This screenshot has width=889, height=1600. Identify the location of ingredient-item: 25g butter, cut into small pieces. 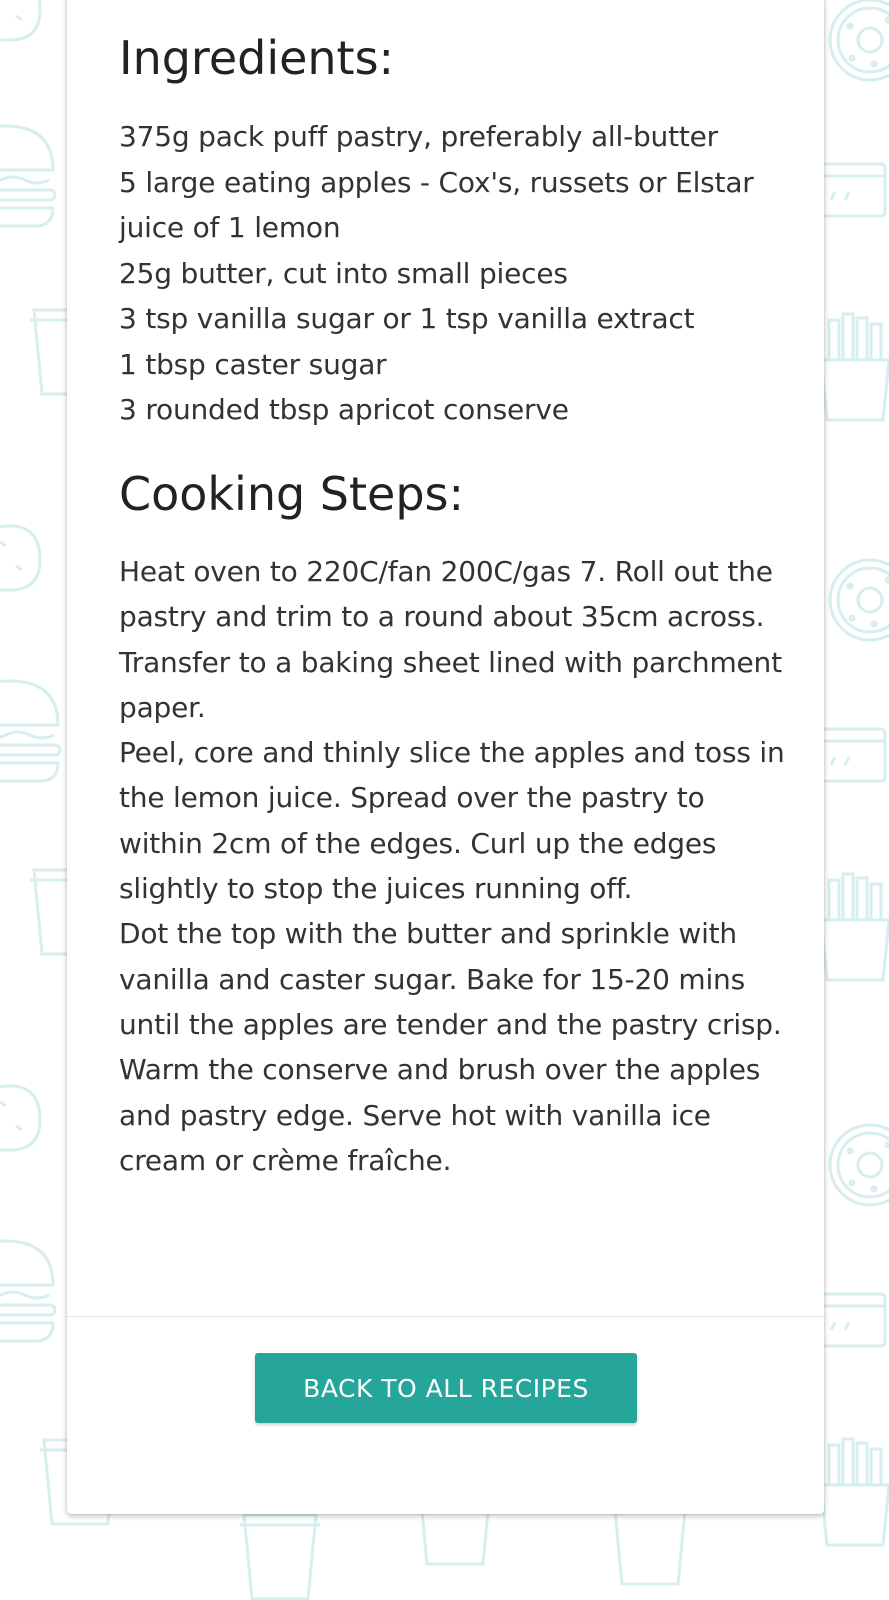
(343, 273).